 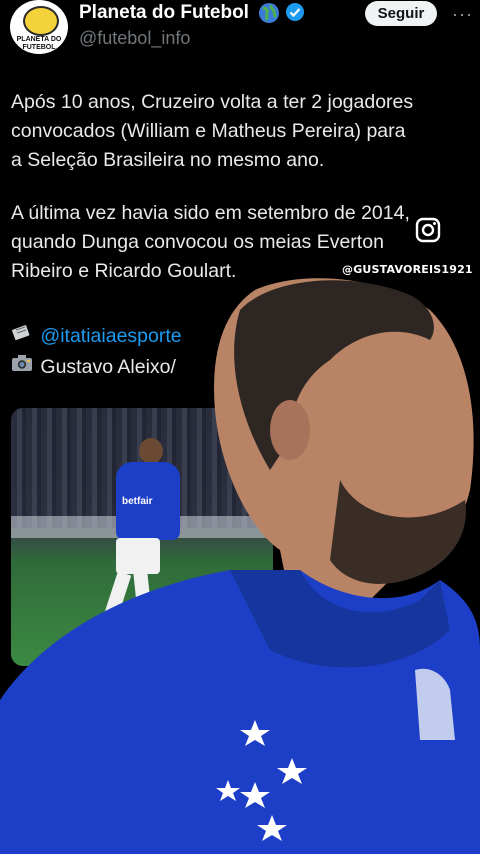 What do you see at coordinates (134, 38) in the screenshot?
I see `account-handle: @futebol_info` at bounding box center [134, 38].